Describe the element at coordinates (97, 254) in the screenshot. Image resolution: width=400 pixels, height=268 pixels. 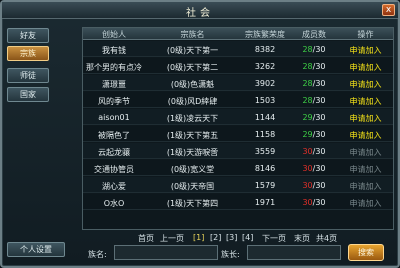
I see `clan-name-label: 族名:` at that location.